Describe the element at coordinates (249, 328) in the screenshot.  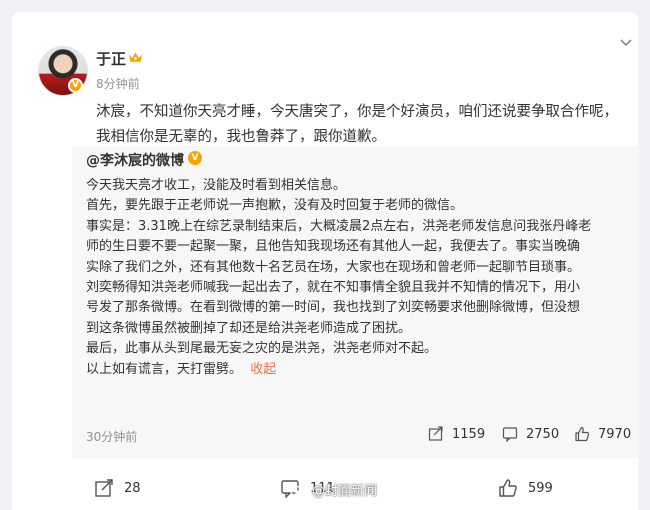
I see `repost-text-line: 到这条微博虽然被删掉了却还是给洪尧老师造成了困扰。` at that location.